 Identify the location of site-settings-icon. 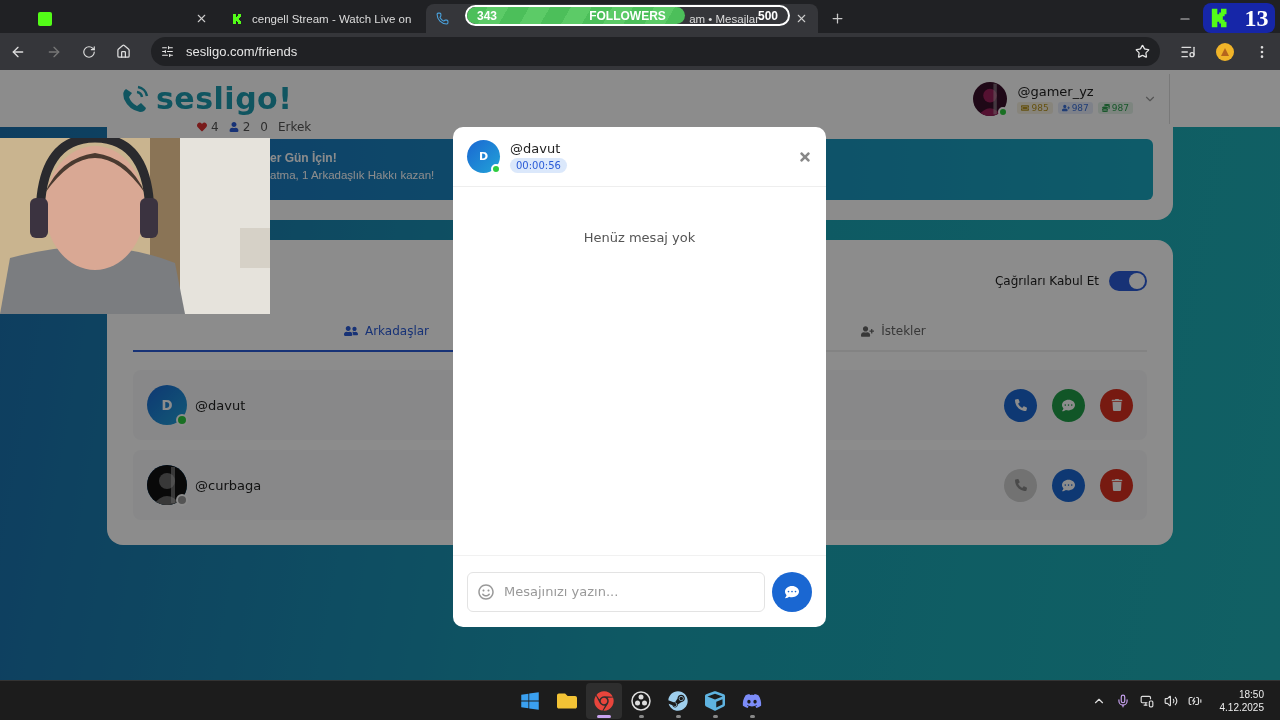
(167, 51).